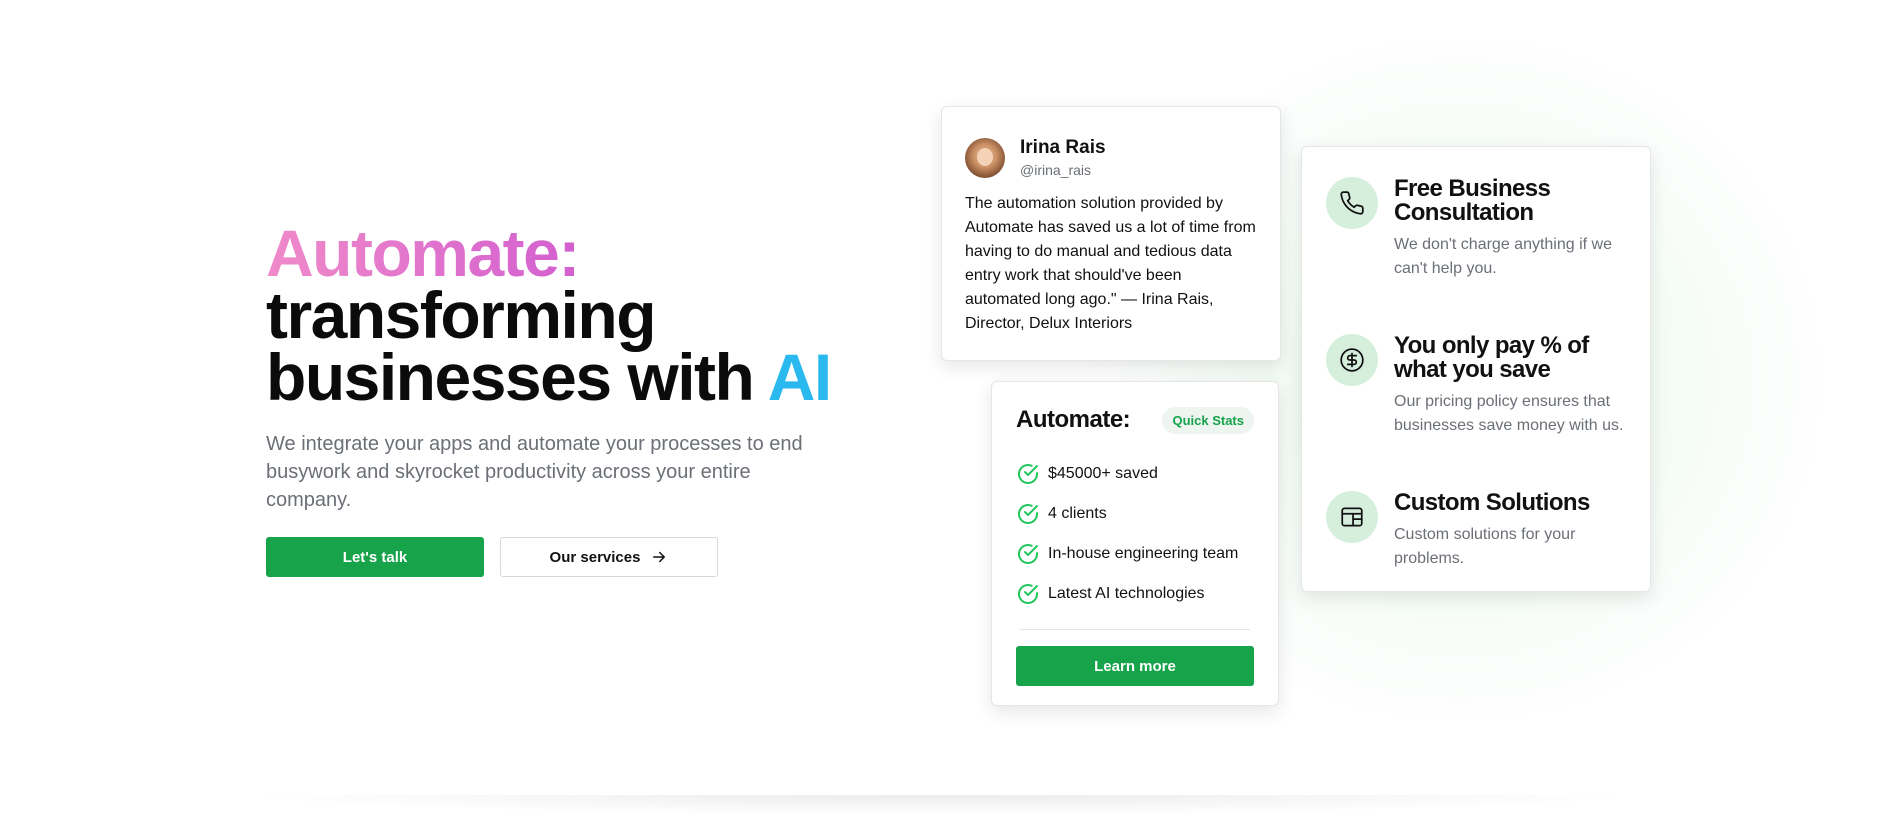 The width and height of the screenshot is (1886, 815). I want to click on stats-header: Automate: Quick Stats, so click(1135, 420).